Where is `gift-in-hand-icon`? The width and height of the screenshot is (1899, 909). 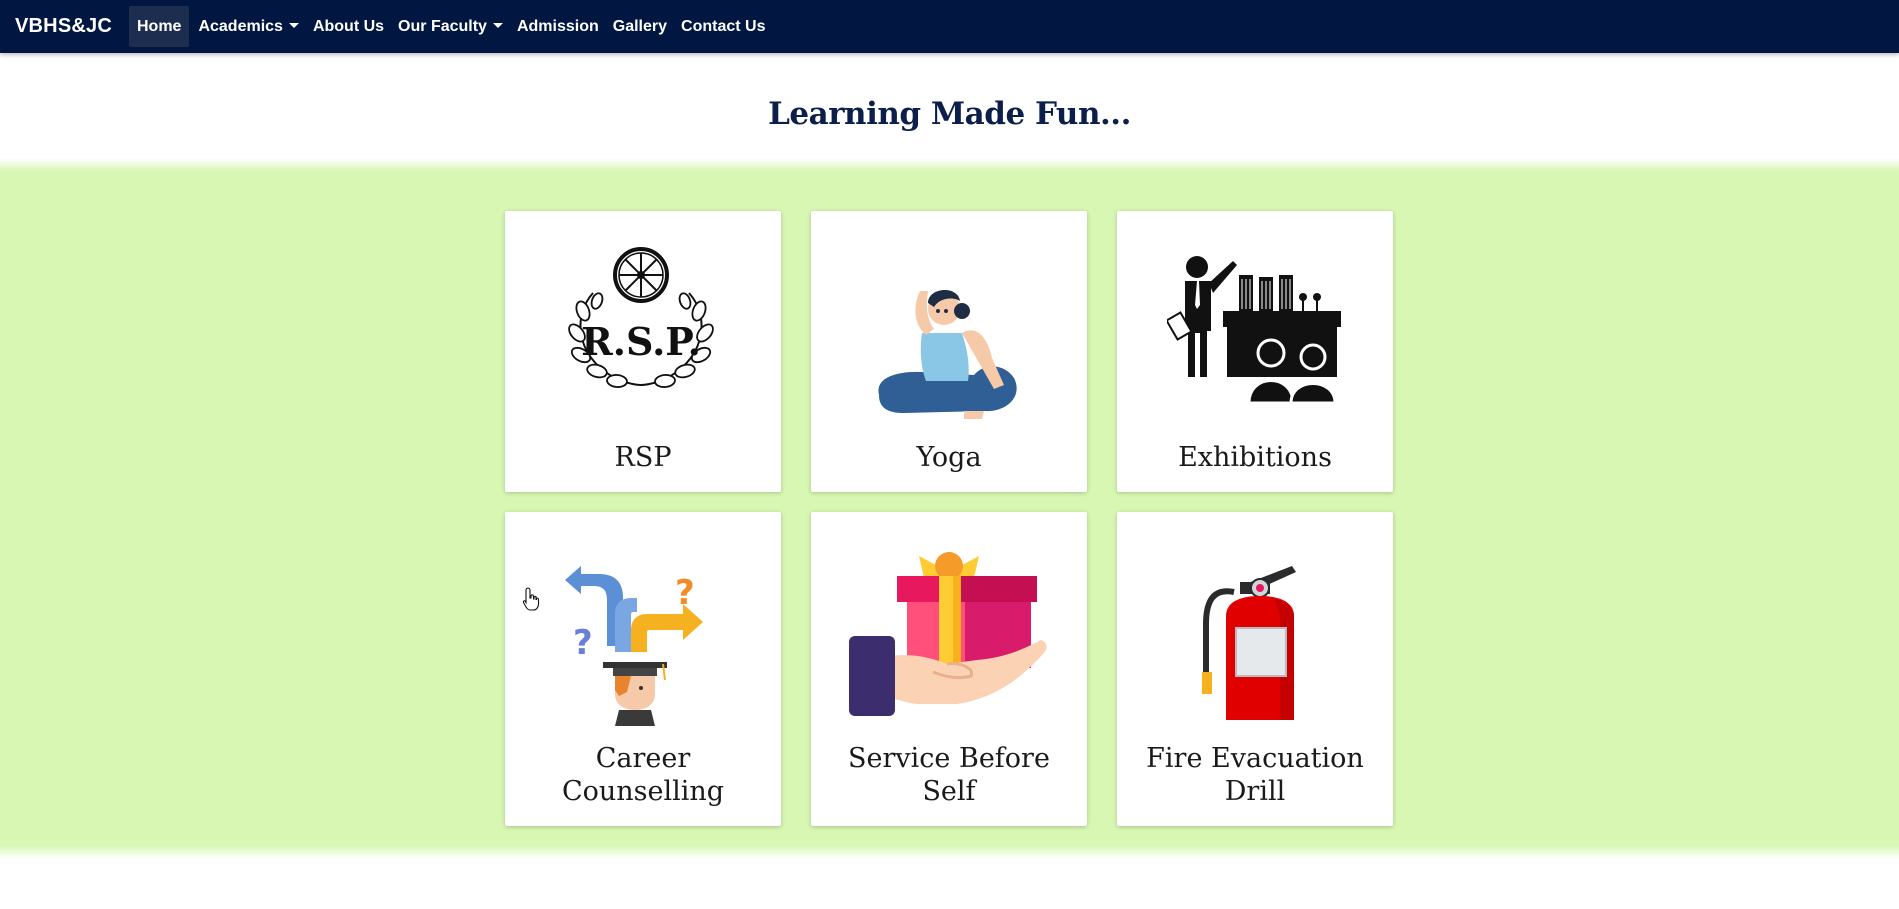
gift-in-hand-icon is located at coordinates (949, 633).